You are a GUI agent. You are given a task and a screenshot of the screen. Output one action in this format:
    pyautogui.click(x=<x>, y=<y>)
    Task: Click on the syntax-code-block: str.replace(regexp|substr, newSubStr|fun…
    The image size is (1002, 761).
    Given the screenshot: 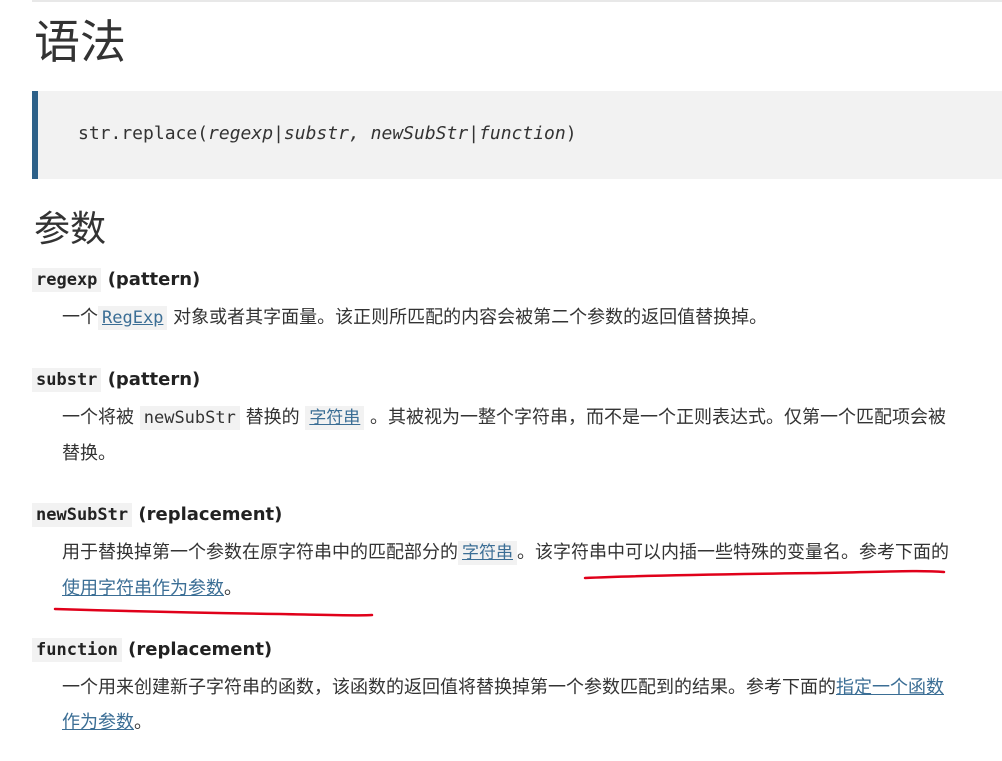 What is the action you would take?
    pyautogui.click(x=517, y=135)
    